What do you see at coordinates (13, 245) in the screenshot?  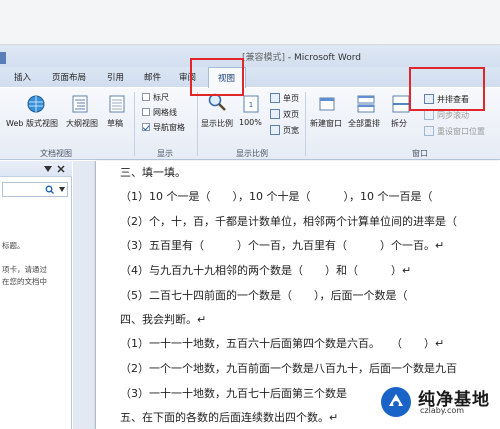 I see `nav-pane-text: 标题。` at bounding box center [13, 245].